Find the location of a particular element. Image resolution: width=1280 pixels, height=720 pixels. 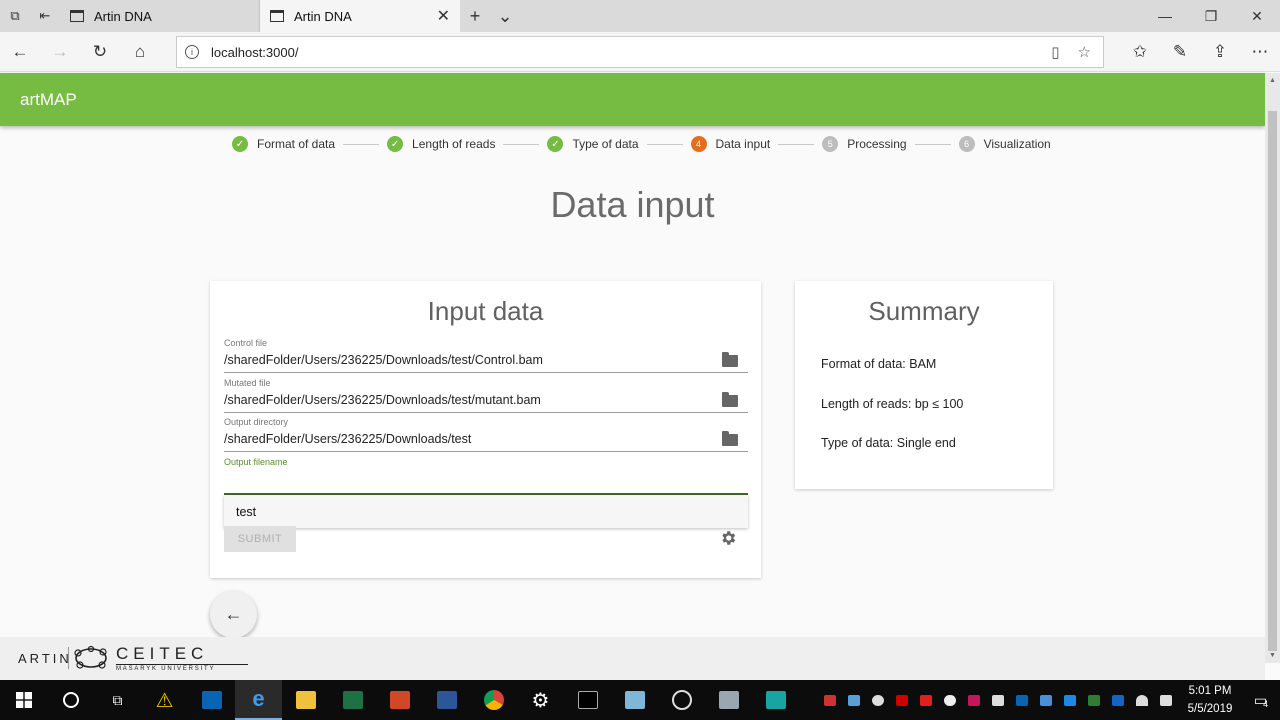

defender-icon is located at coordinates (1094, 700).